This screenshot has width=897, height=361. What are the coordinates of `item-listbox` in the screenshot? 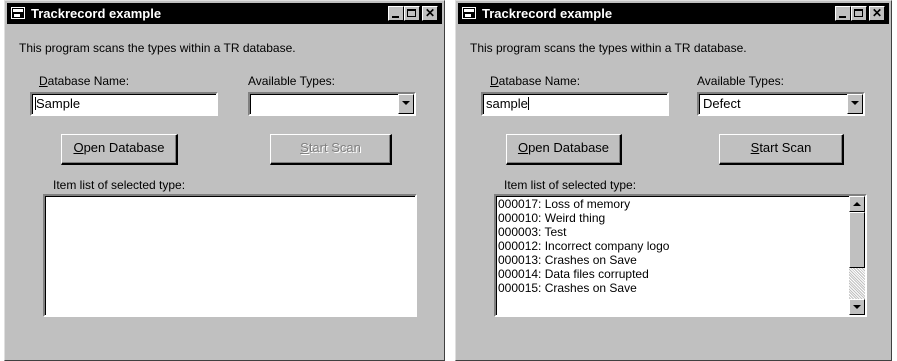 It's located at (230, 255).